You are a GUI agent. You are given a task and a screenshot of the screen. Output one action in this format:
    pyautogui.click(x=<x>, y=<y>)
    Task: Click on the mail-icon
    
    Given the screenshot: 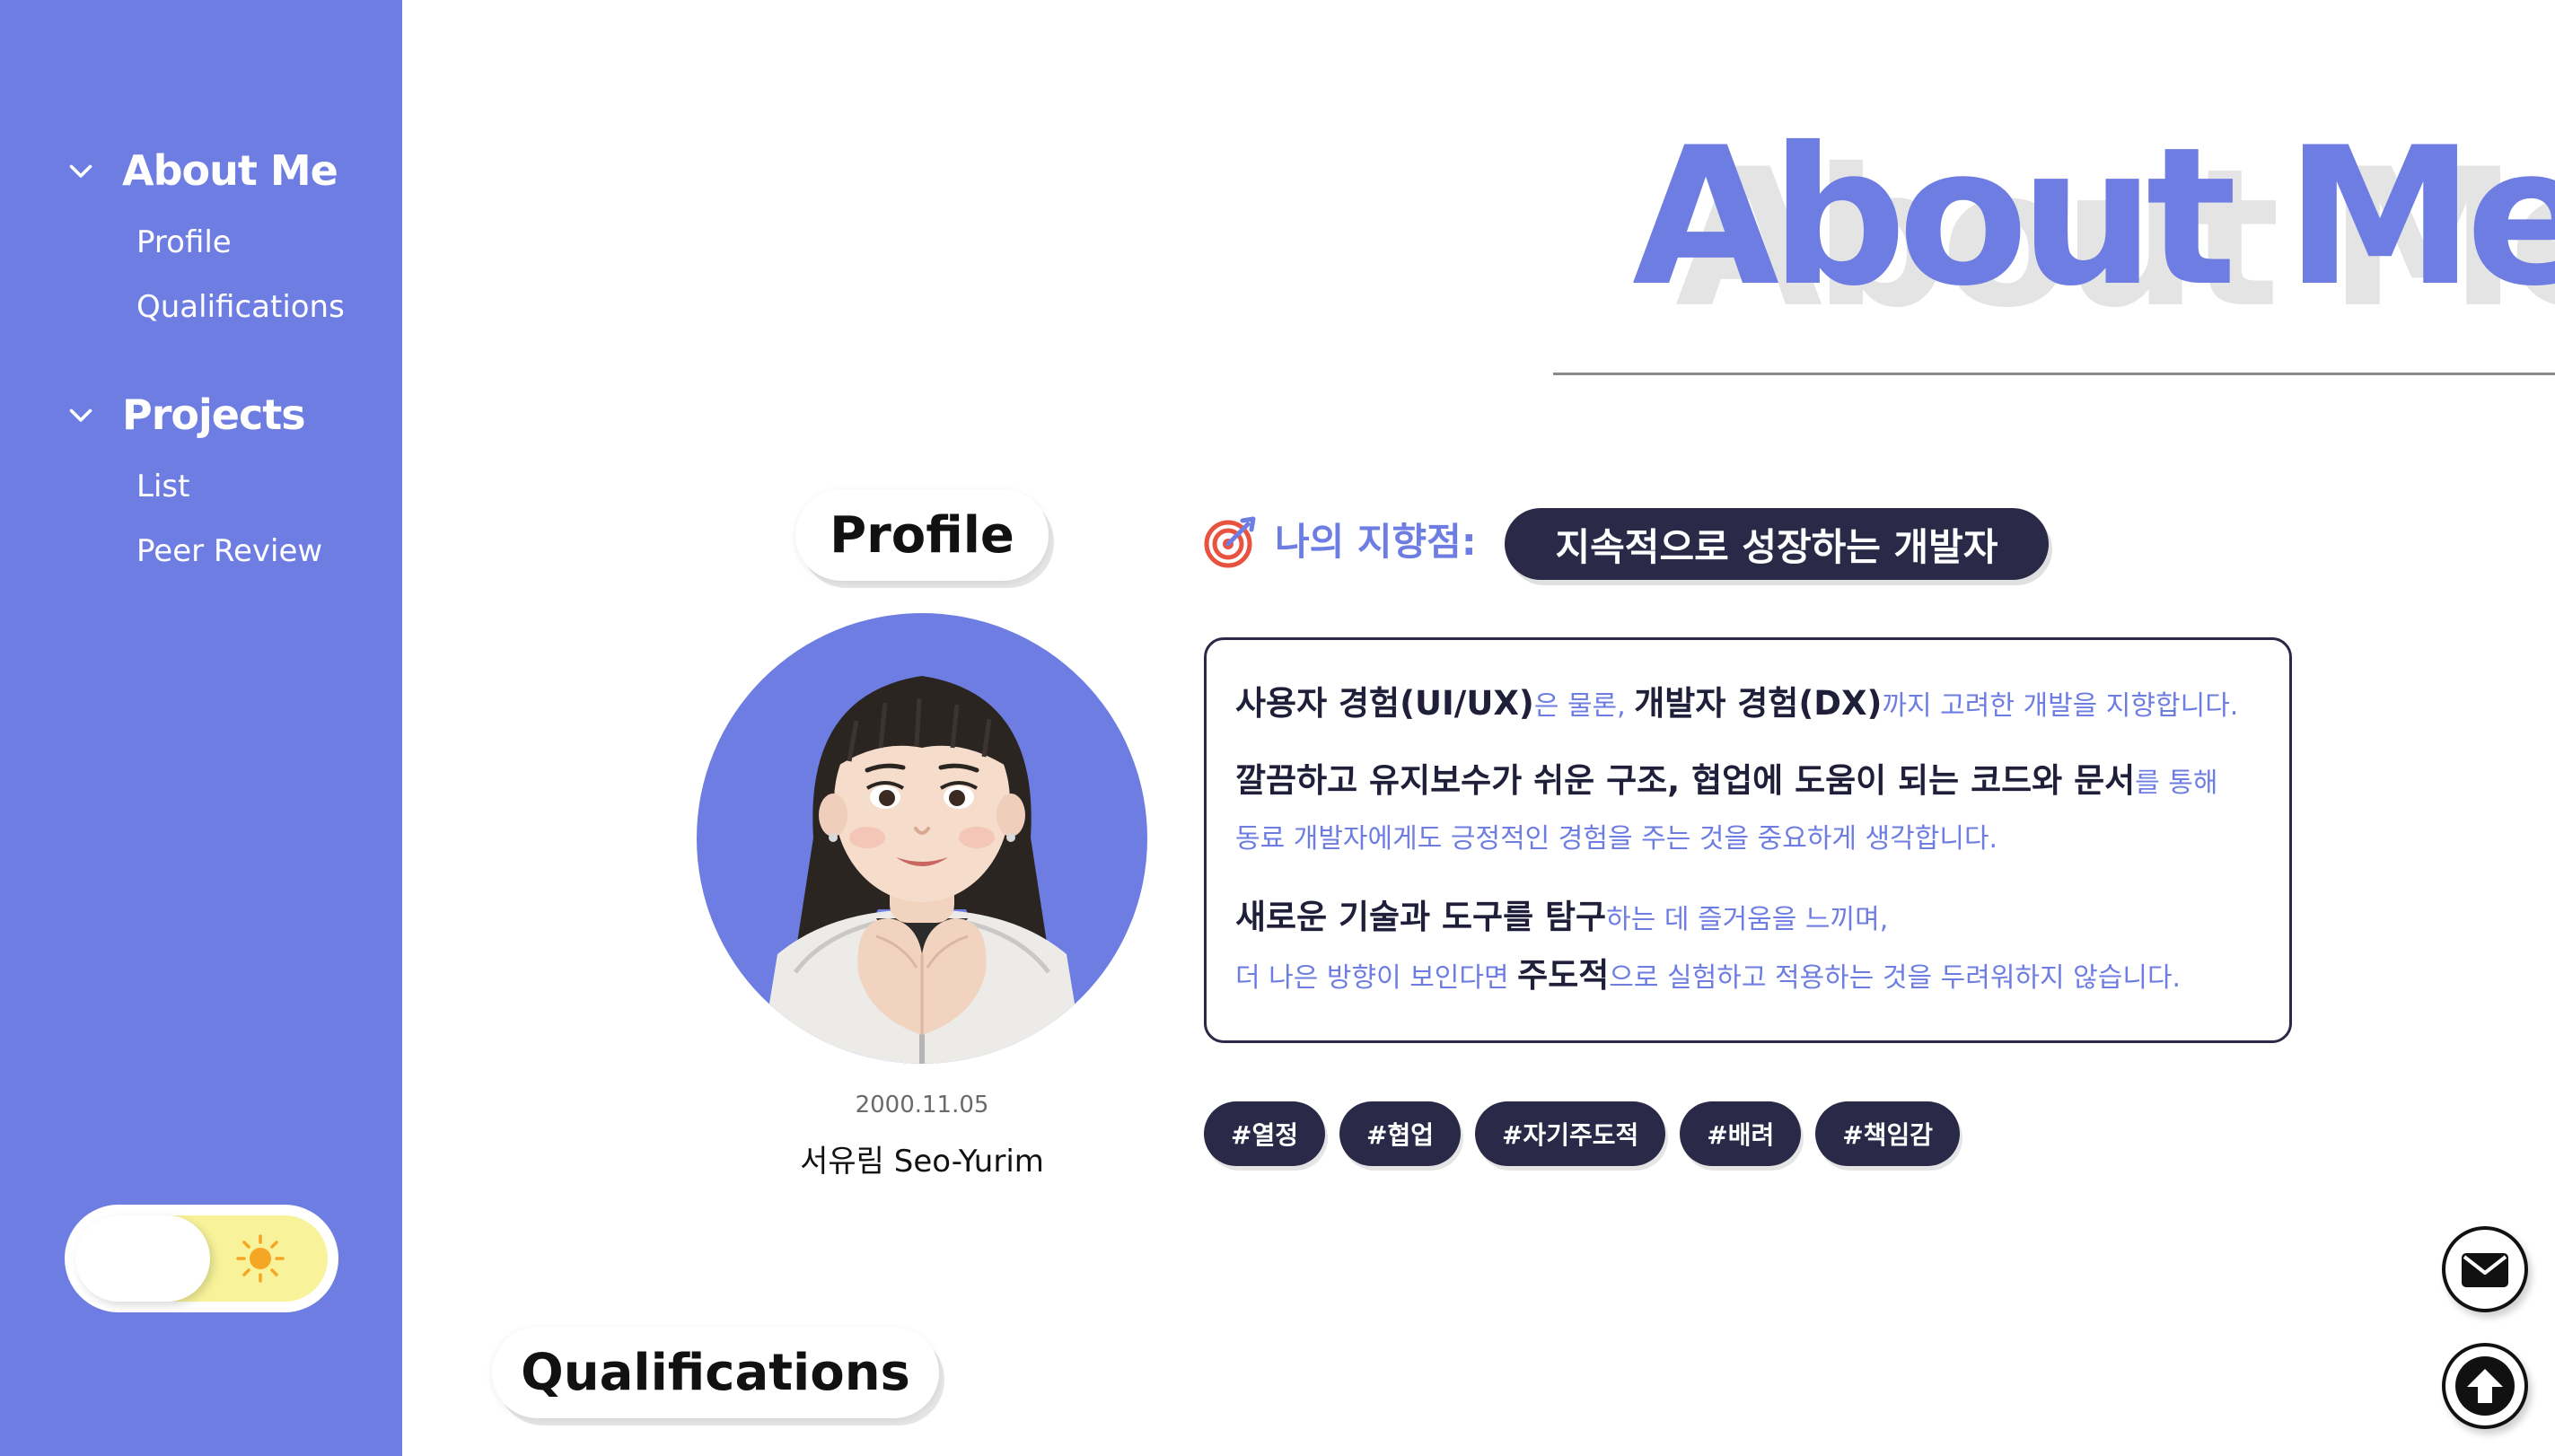 What is the action you would take?
    pyautogui.click(x=2485, y=1270)
    